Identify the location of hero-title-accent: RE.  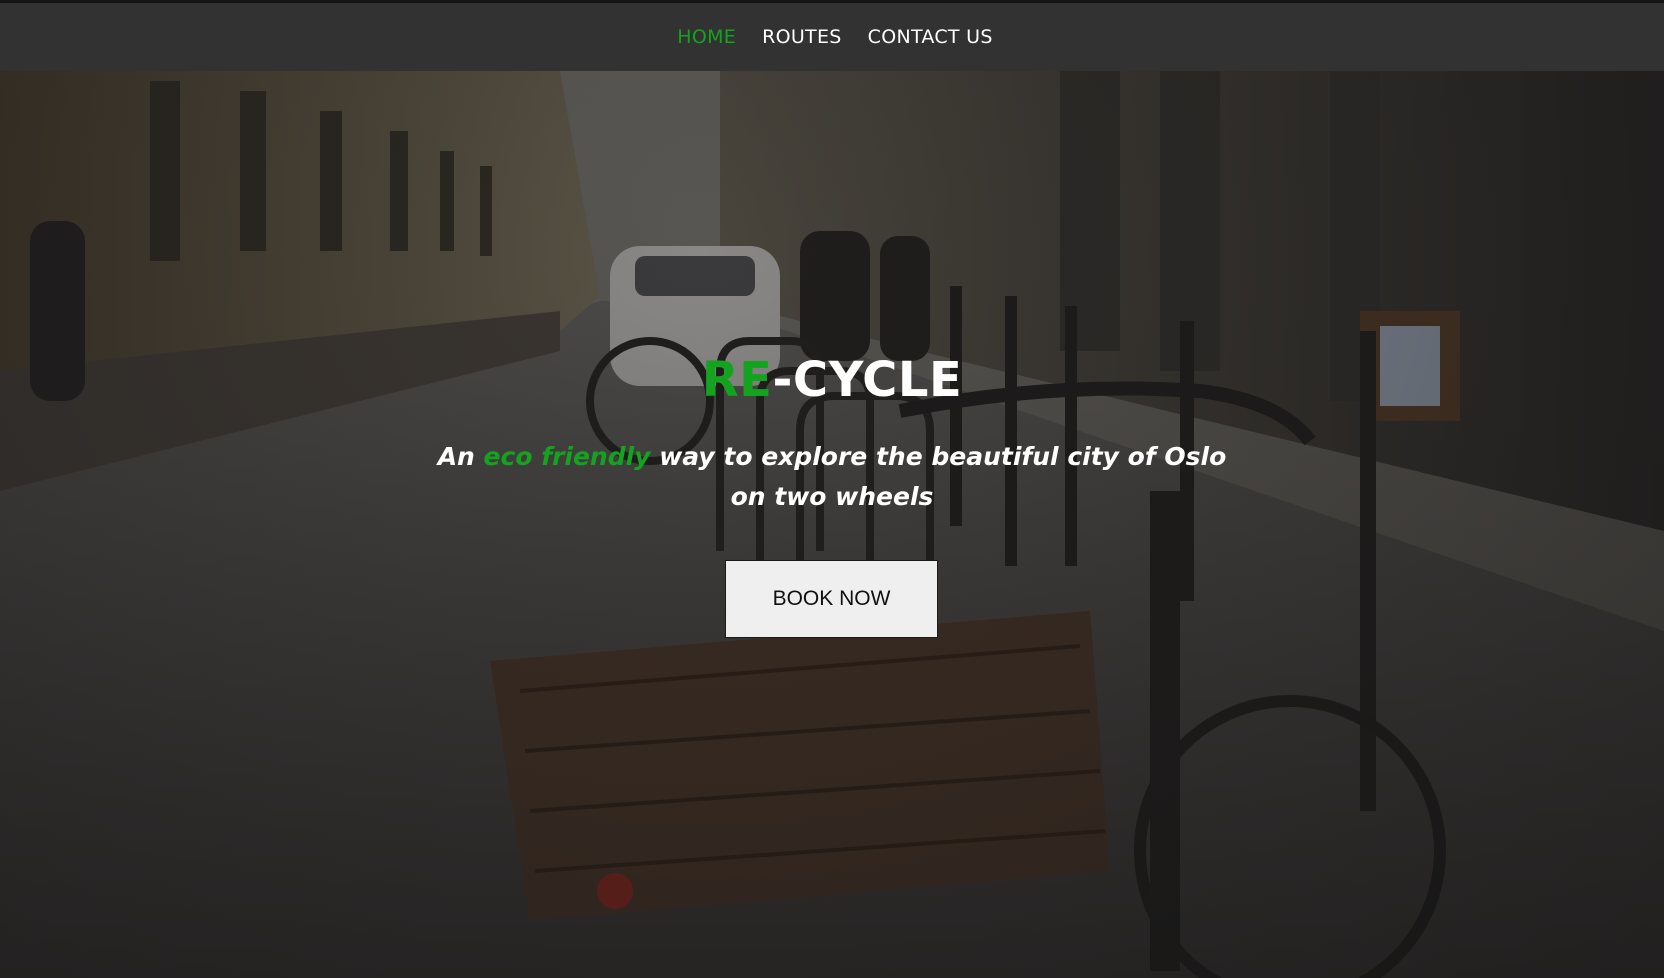
(737, 380).